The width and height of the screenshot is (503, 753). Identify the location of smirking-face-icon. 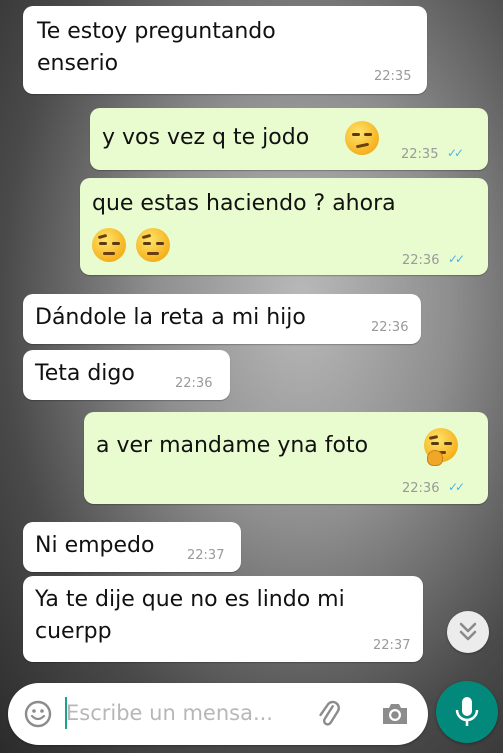
(362, 138).